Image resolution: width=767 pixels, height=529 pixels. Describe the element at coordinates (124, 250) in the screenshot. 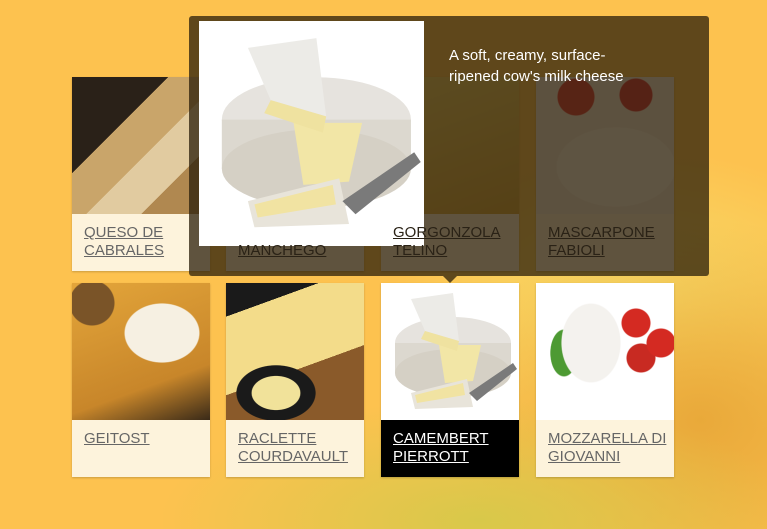

I see `product-name-line2: CABRALES` at that location.